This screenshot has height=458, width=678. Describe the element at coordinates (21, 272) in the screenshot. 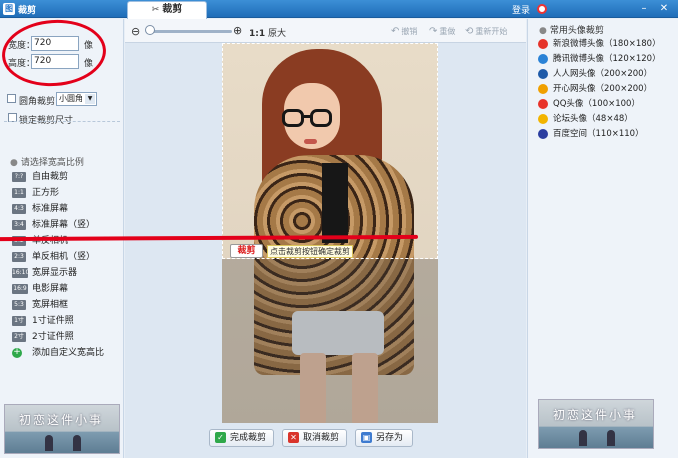

I see `ratio-16-10-icon: 16:10` at that location.